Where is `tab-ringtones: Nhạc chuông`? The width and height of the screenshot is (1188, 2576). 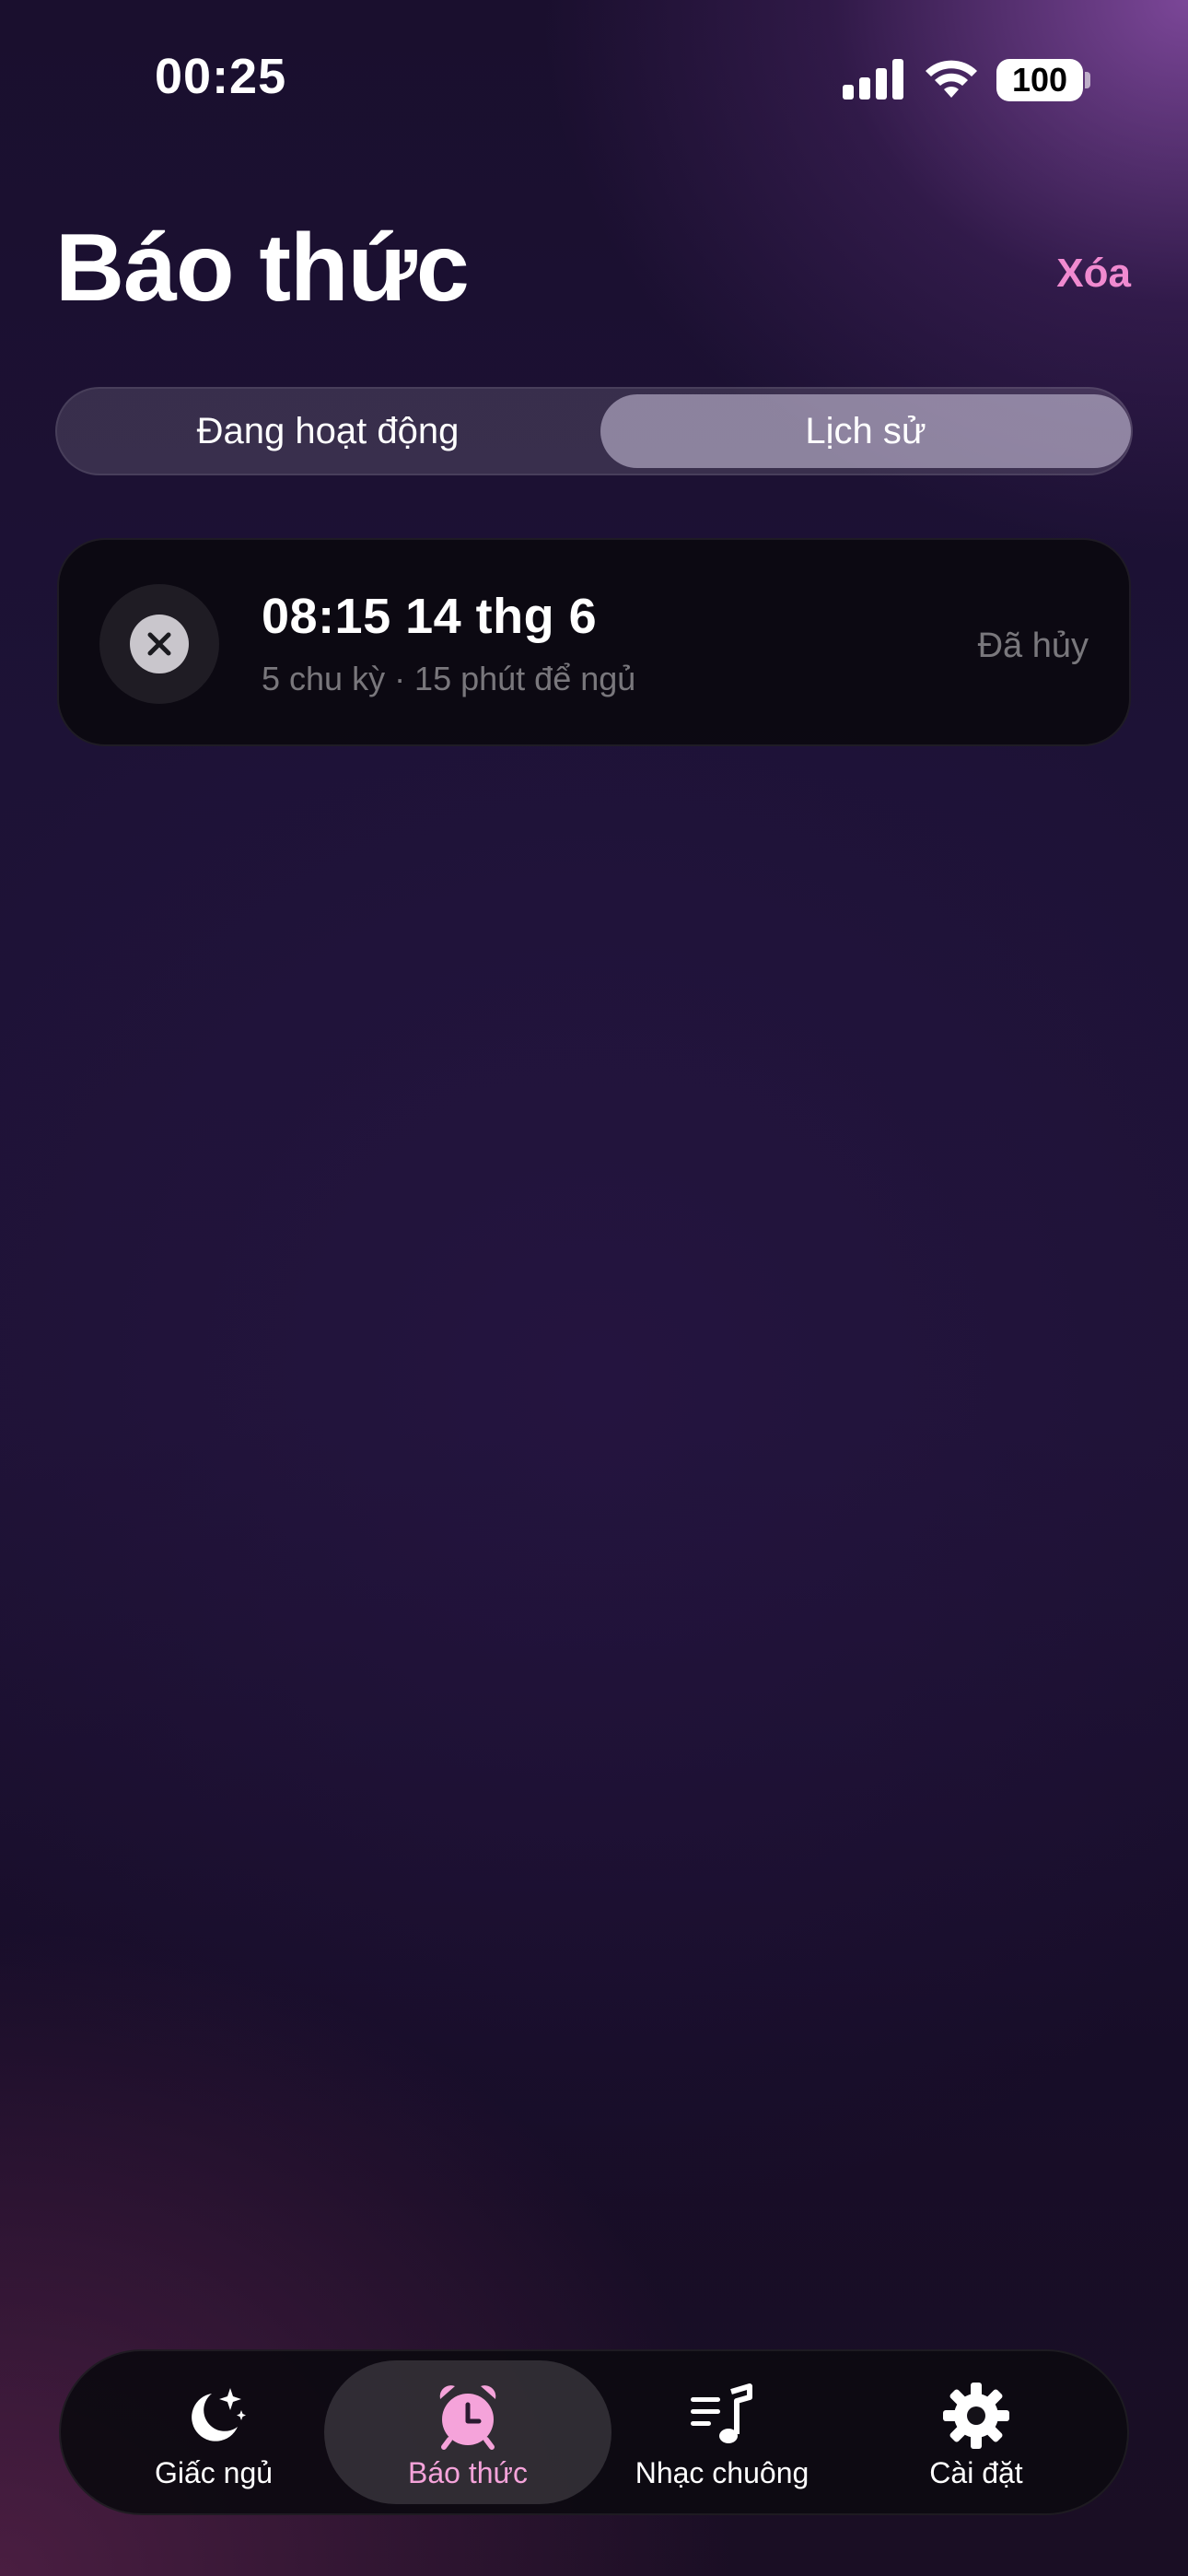 tab-ringtones: Nhạc chuông is located at coordinates (722, 2432).